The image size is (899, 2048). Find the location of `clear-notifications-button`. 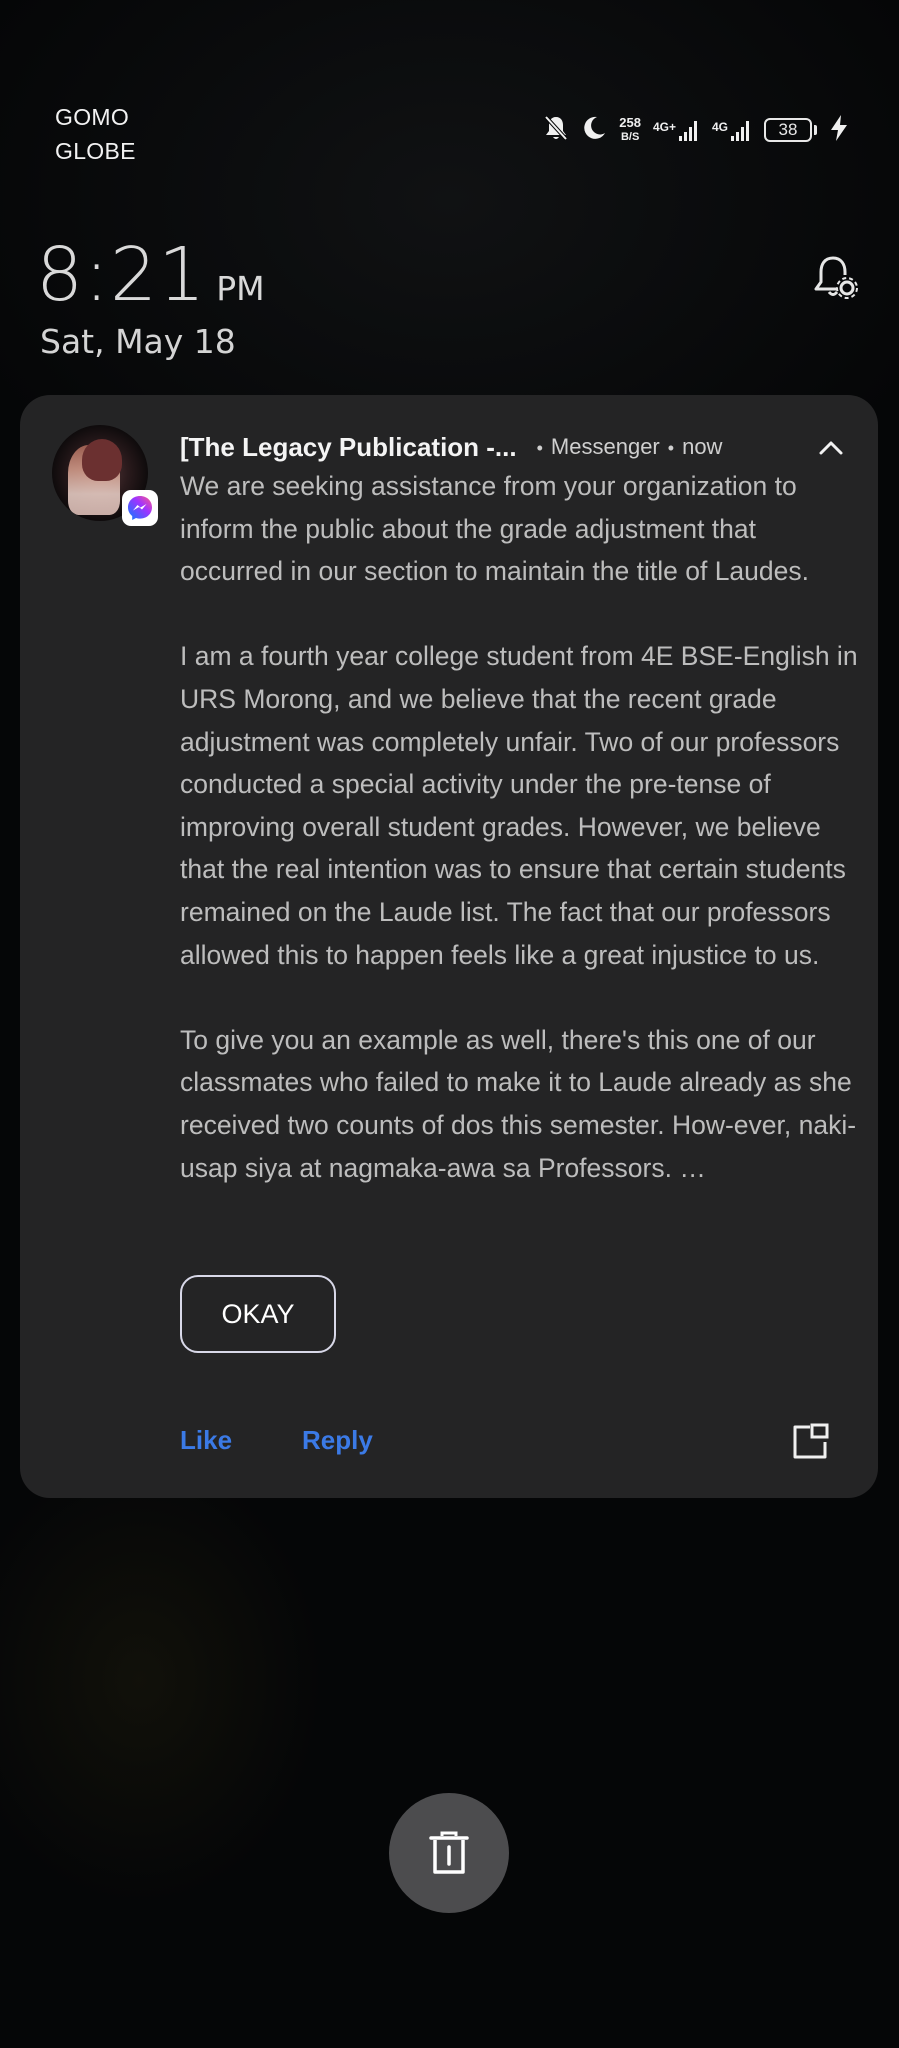

clear-notifications-button is located at coordinates (449, 1853).